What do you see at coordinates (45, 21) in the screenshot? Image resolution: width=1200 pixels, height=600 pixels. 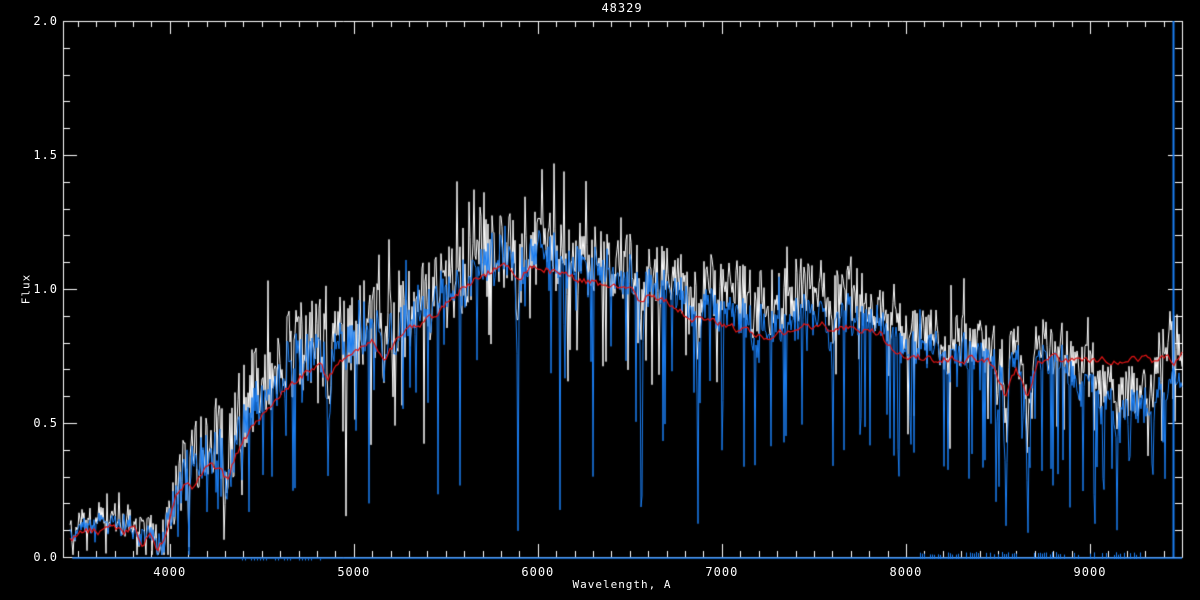 I see `y-tick-label: 2.0` at bounding box center [45, 21].